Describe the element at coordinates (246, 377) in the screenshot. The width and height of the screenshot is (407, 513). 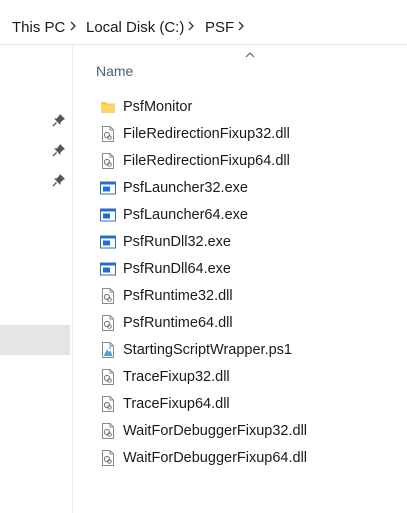
I see `file-row: TraceFixup32.dll` at that location.